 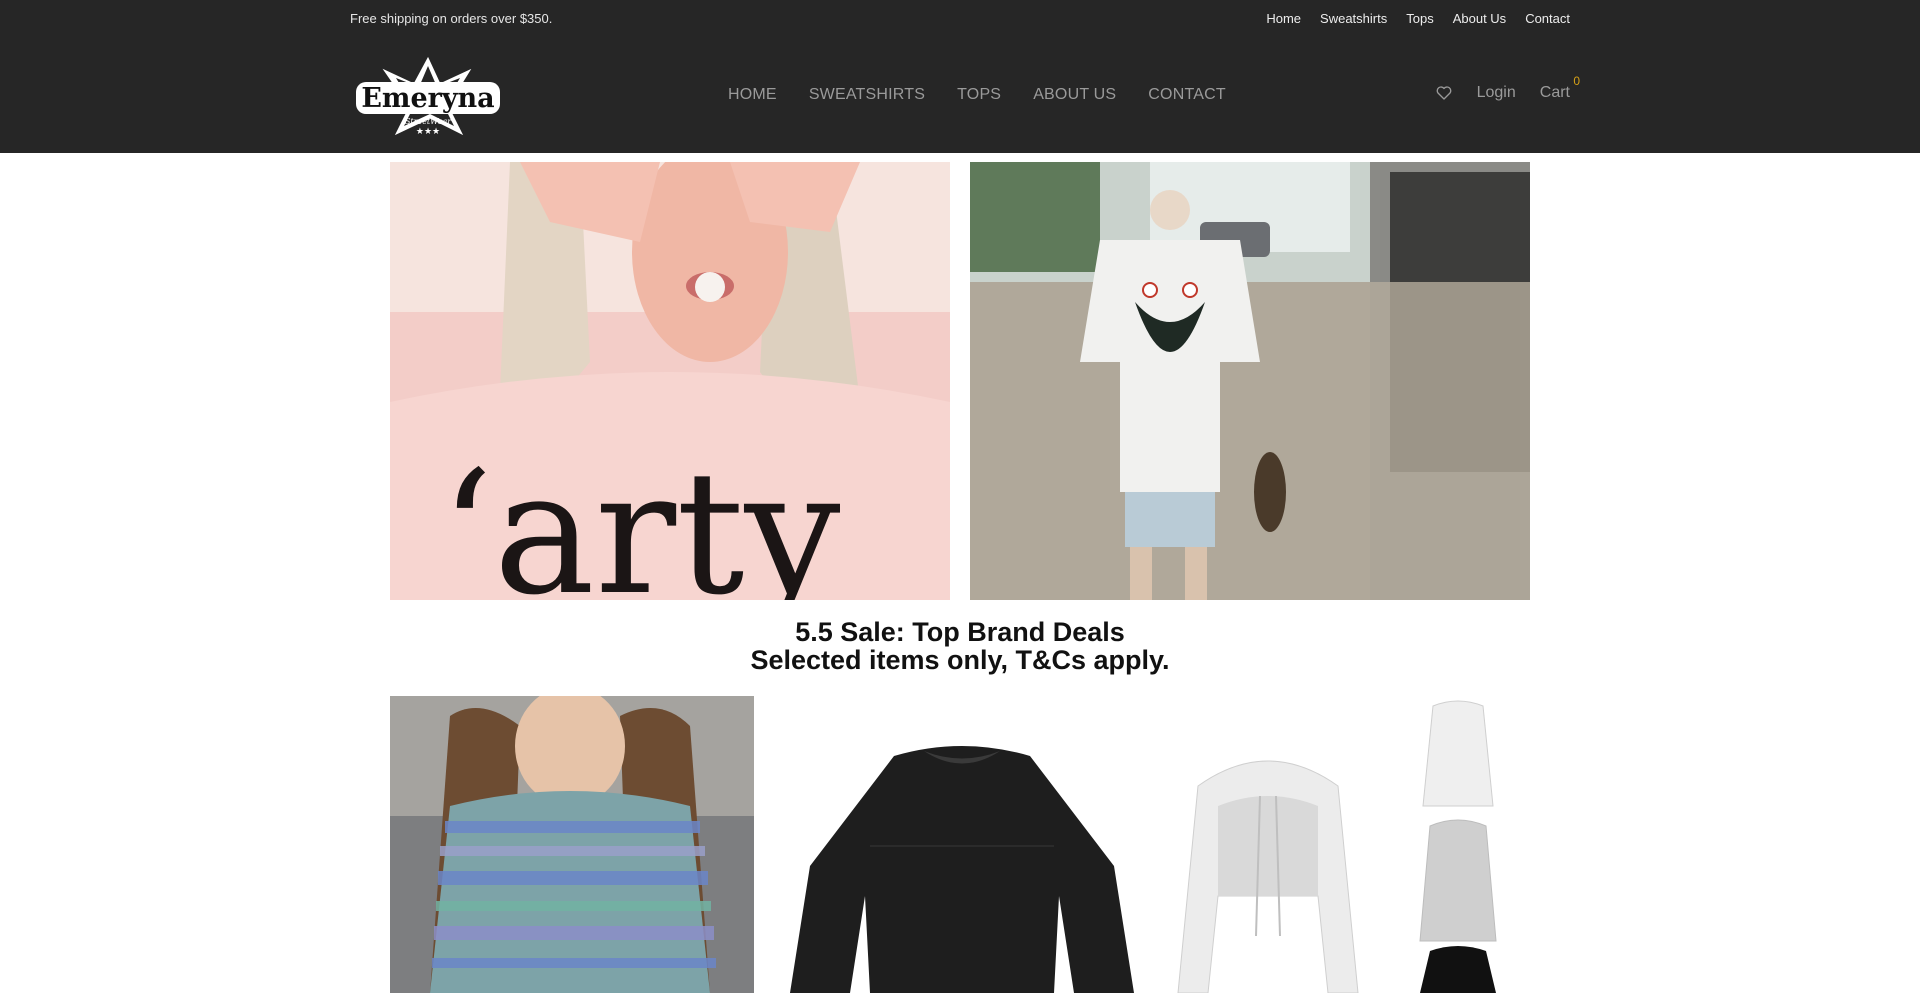 I want to click on account-nav: Login Cart 0, so click(x=1507, y=88).